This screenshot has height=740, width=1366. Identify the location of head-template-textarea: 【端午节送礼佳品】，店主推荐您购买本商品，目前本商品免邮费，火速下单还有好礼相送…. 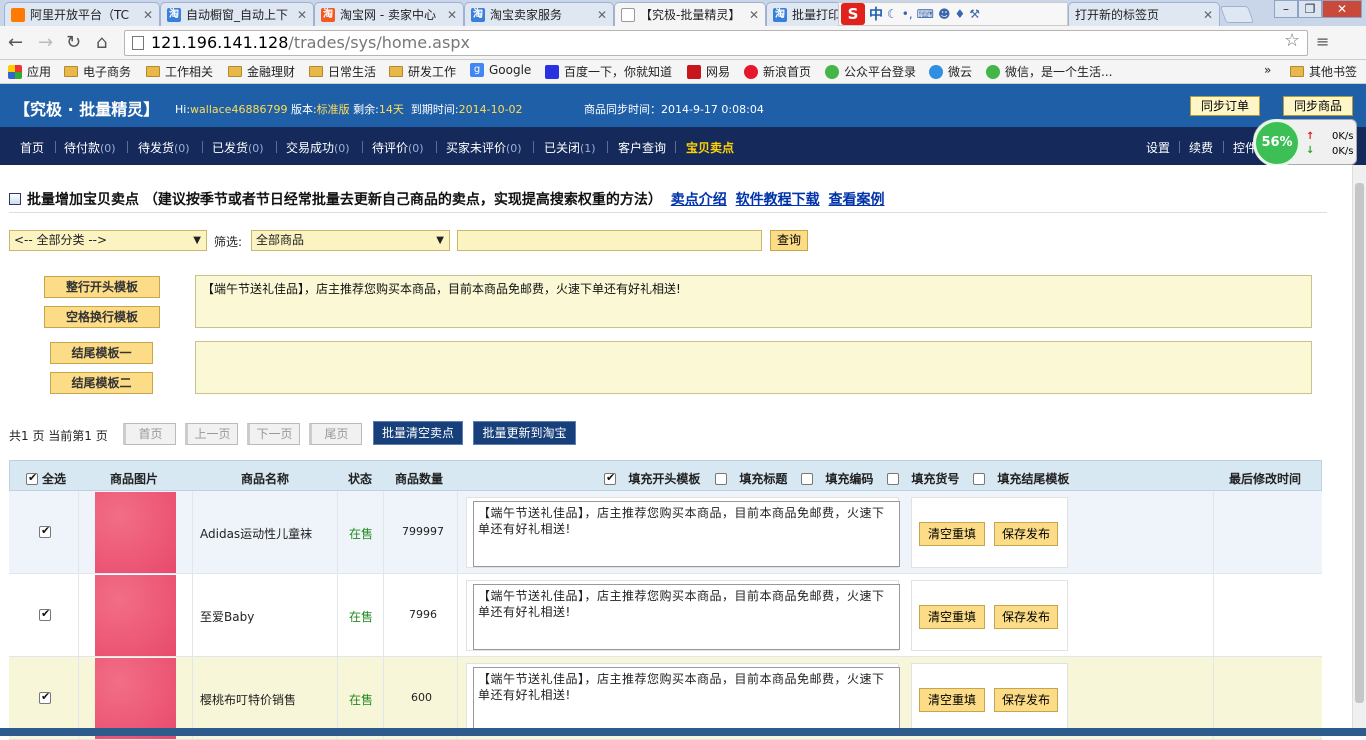
(753, 301).